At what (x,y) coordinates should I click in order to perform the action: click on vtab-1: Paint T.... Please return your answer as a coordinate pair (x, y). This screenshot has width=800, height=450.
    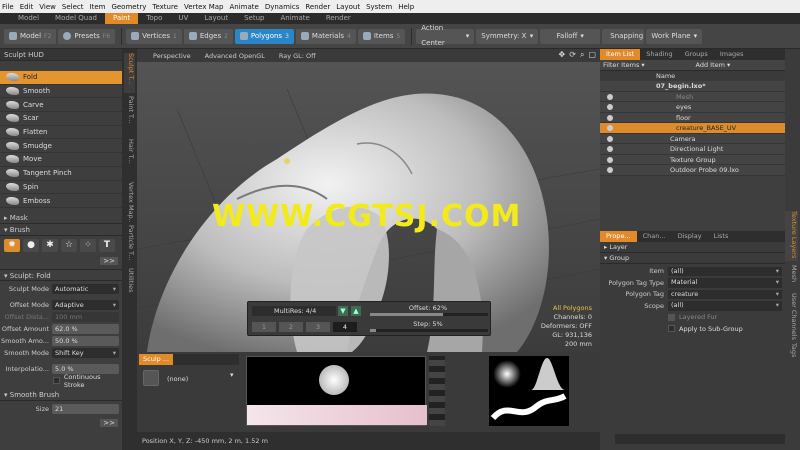
    Looking at the image, I should click on (129, 116).